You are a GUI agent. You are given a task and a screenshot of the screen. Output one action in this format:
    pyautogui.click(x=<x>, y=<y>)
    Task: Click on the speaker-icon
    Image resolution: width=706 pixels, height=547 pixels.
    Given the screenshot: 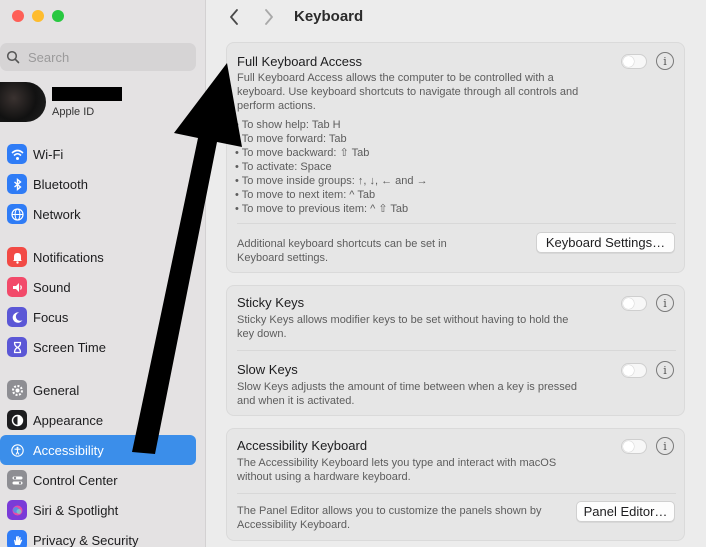 What is the action you would take?
    pyautogui.click(x=17, y=287)
    